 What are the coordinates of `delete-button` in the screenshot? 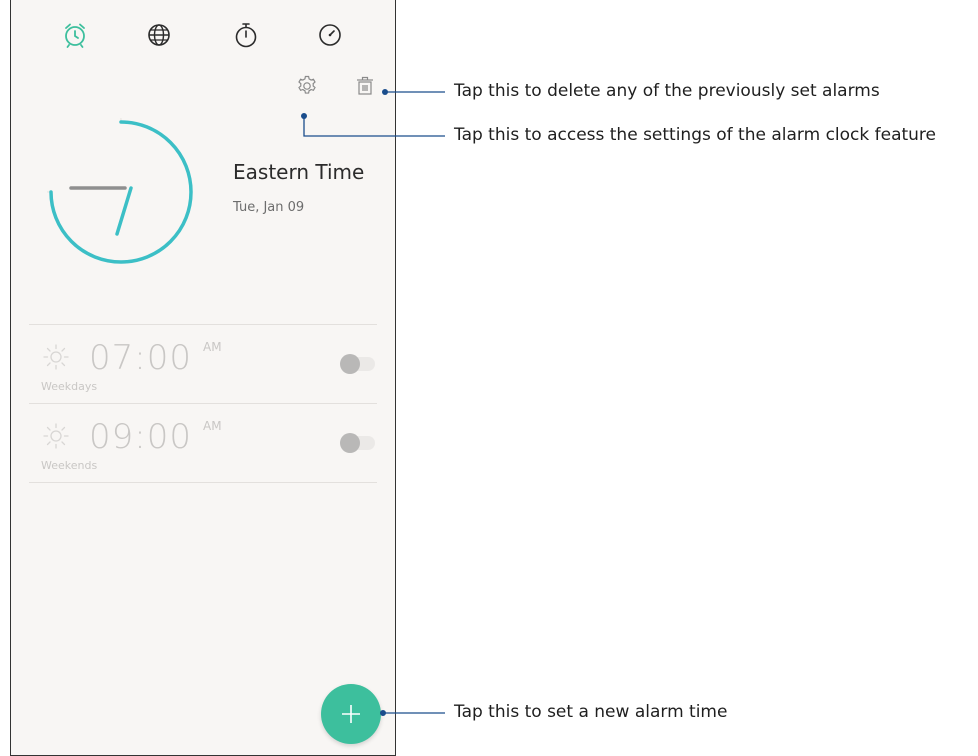 It's located at (365, 86).